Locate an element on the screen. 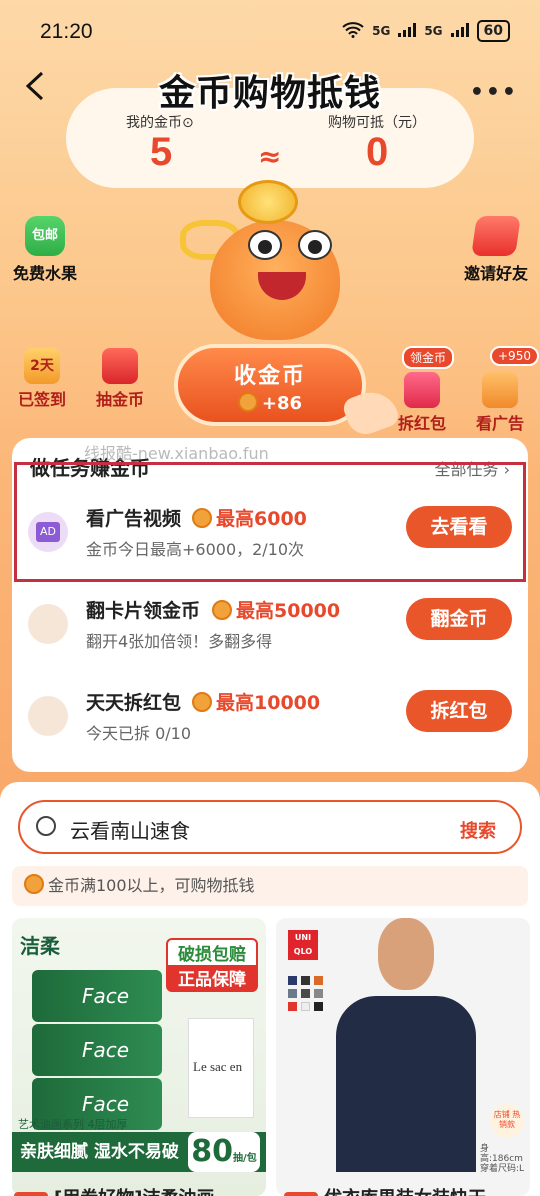 This screenshot has height=1196, width=540. task-max-value: 最高50000 is located at coordinates (288, 611).